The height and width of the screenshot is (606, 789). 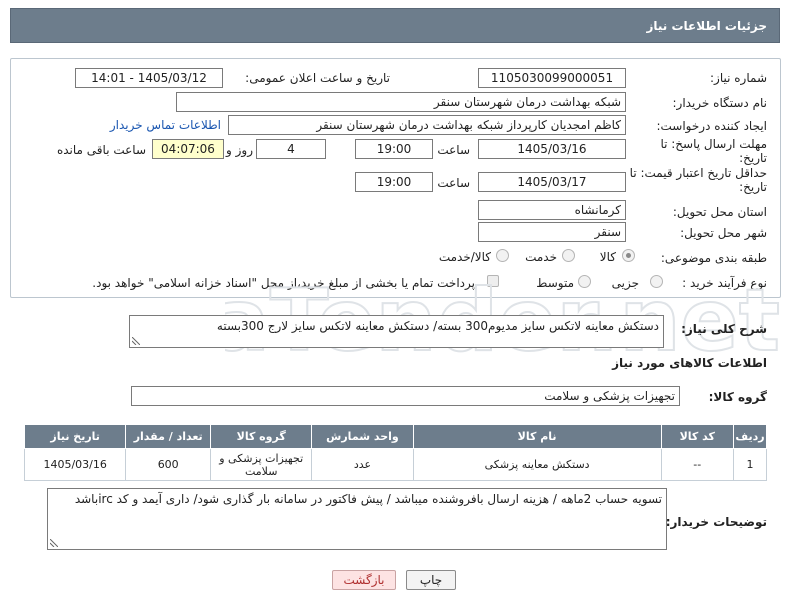 I want to click on category-service-radio, so click(x=568, y=255).